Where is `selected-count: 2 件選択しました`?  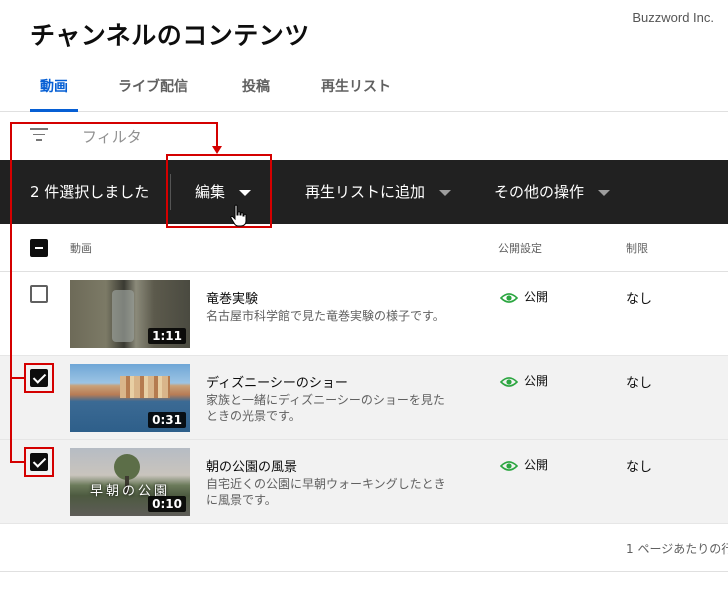 selected-count: 2 件選択しました is located at coordinates (90, 192).